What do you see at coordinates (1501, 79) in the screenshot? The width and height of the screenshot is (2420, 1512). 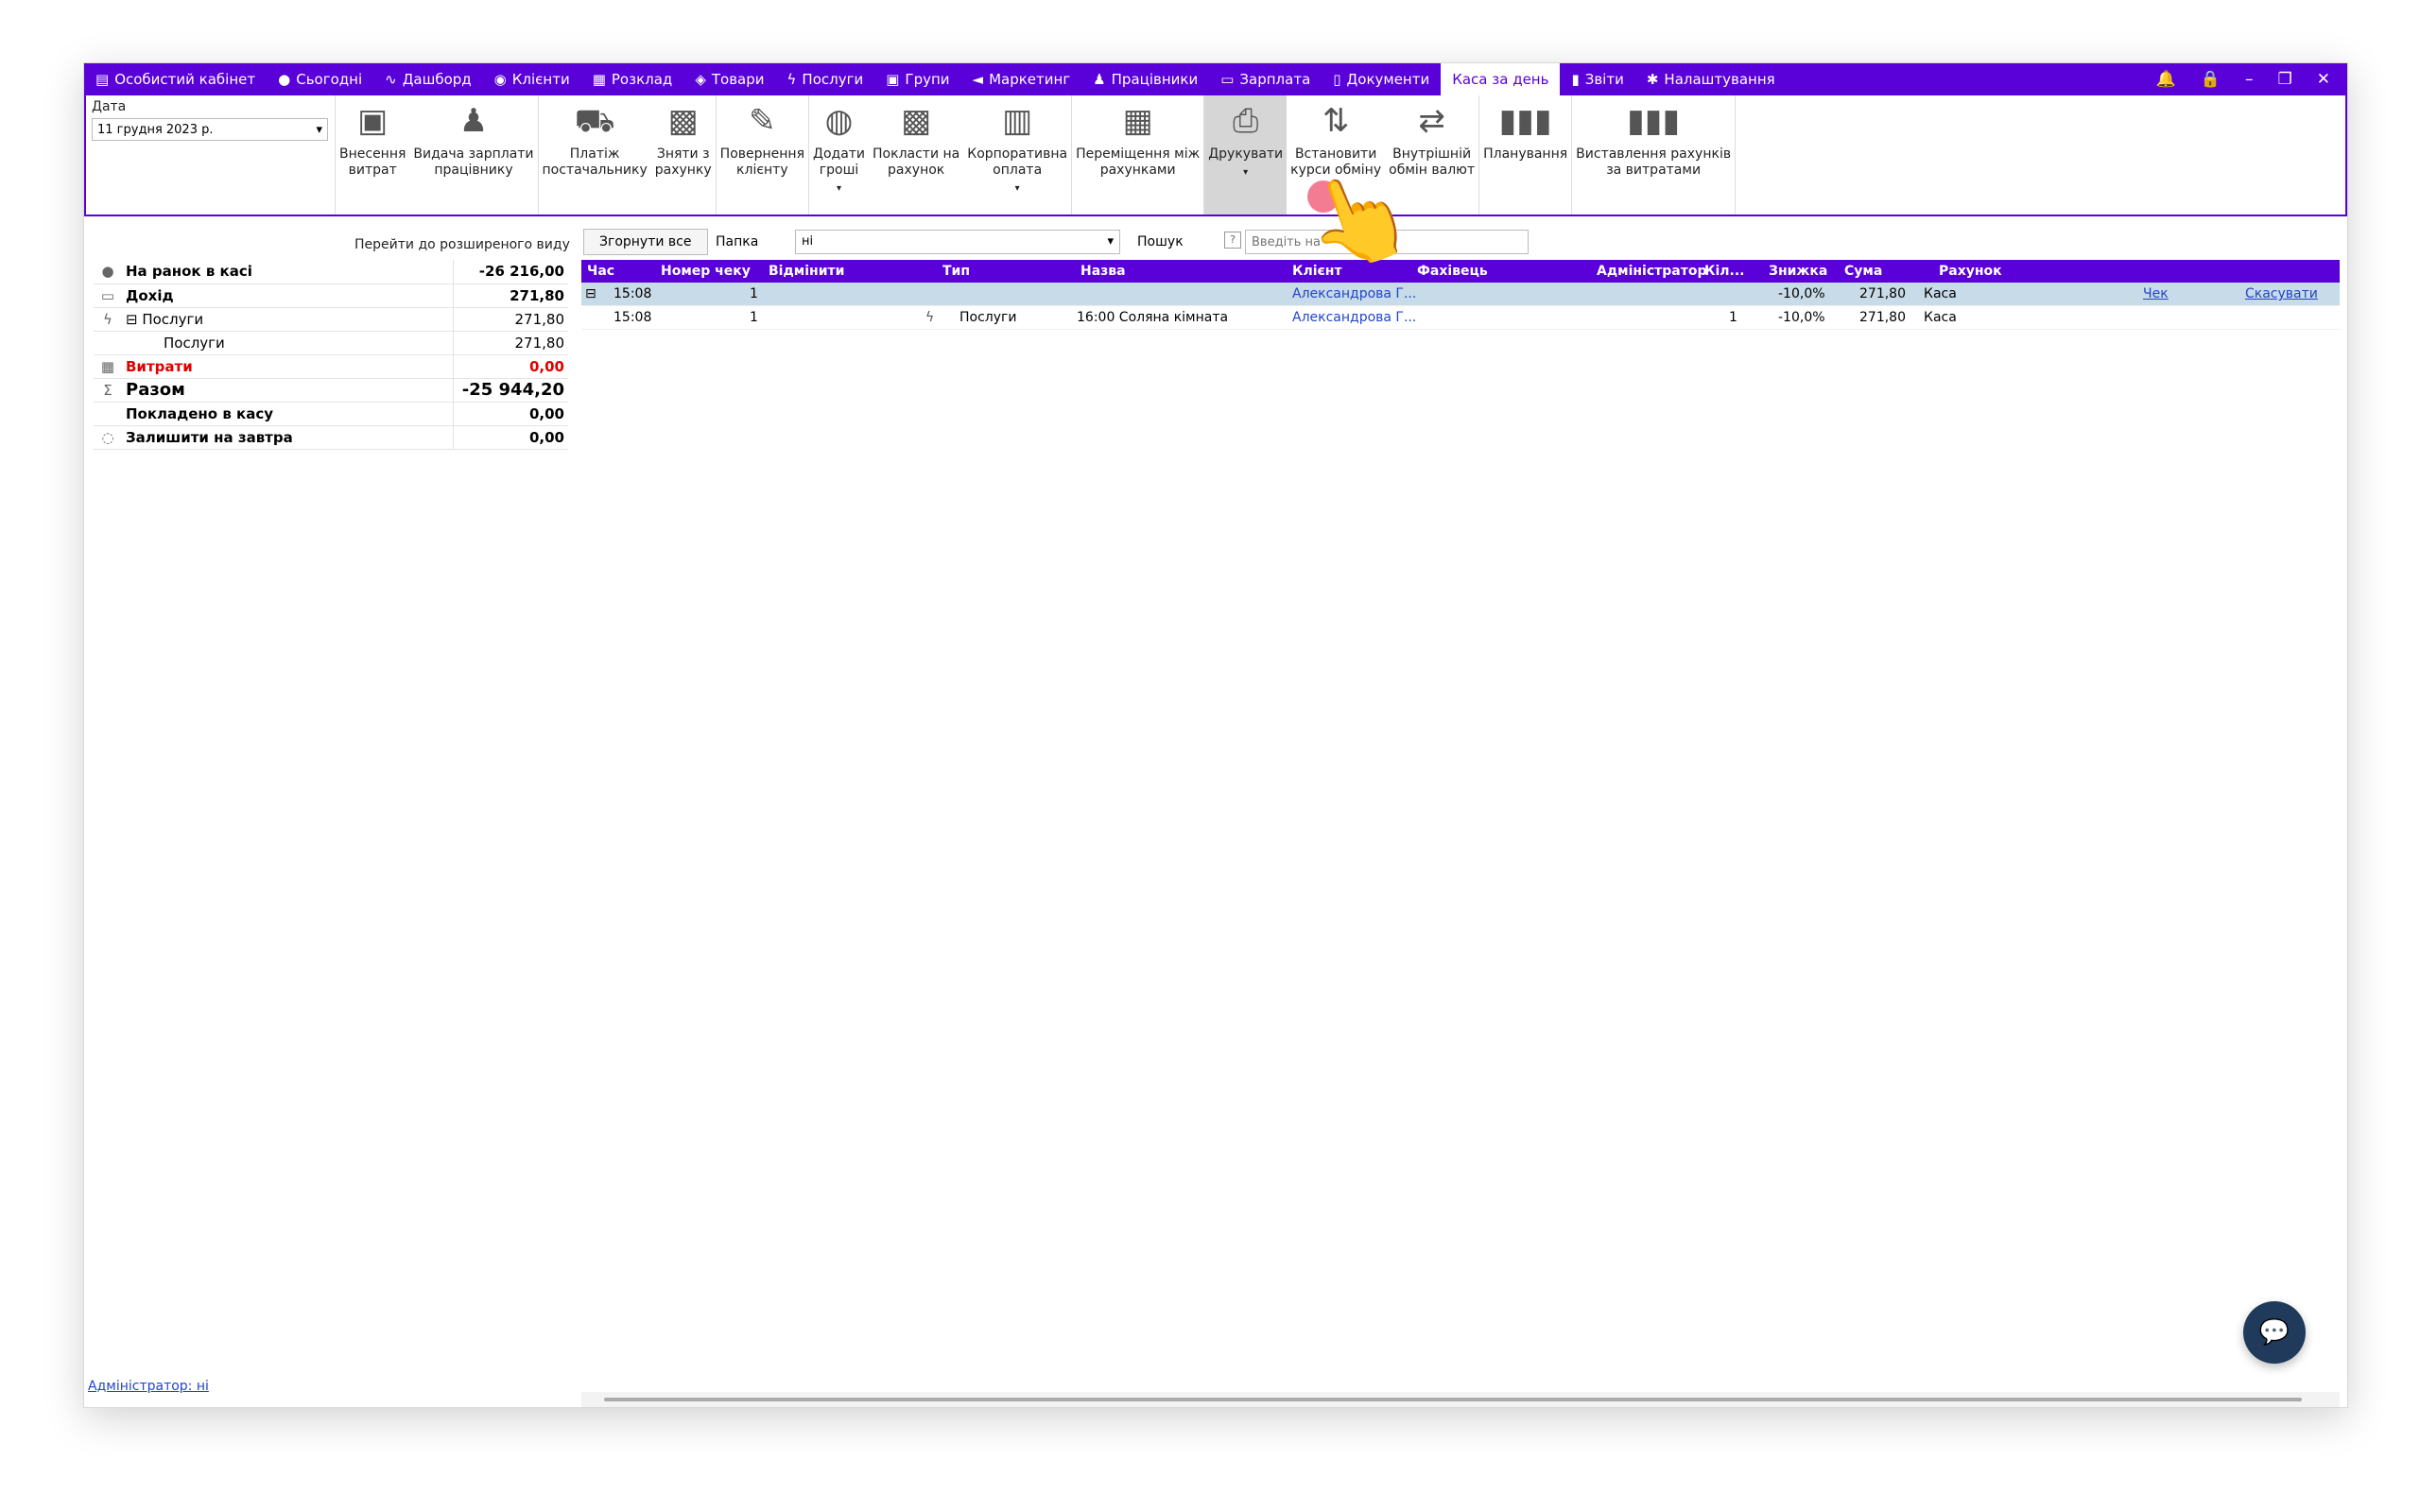 I see `nav-item-12: Каса за день` at bounding box center [1501, 79].